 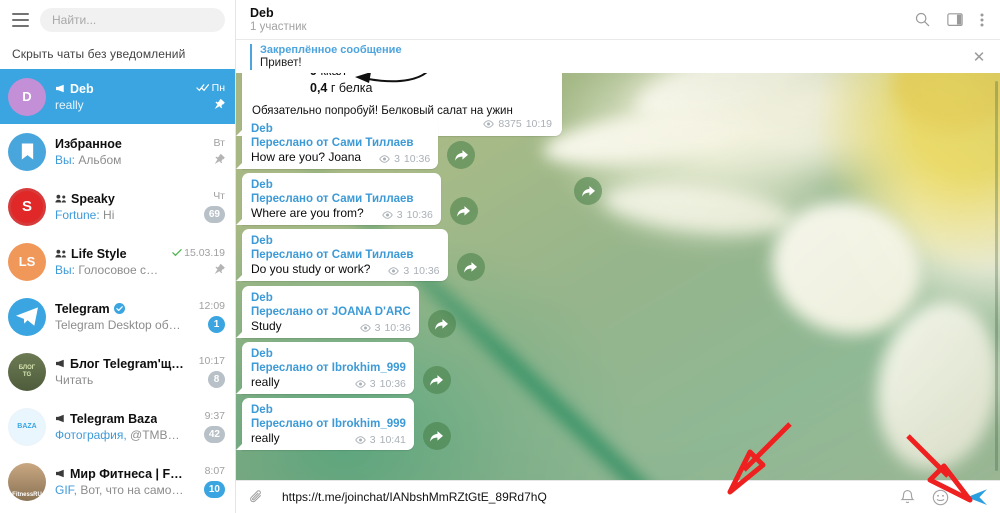 What do you see at coordinates (119, 89) in the screenshot?
I see `chat-item-title-row: Deb` at bounding box center [119, 89].